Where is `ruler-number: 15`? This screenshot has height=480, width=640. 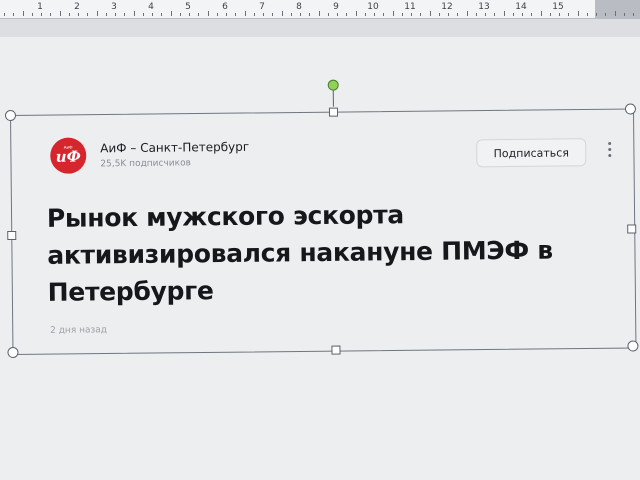 ruler-number: 15 is located at coordinates (558, 7).